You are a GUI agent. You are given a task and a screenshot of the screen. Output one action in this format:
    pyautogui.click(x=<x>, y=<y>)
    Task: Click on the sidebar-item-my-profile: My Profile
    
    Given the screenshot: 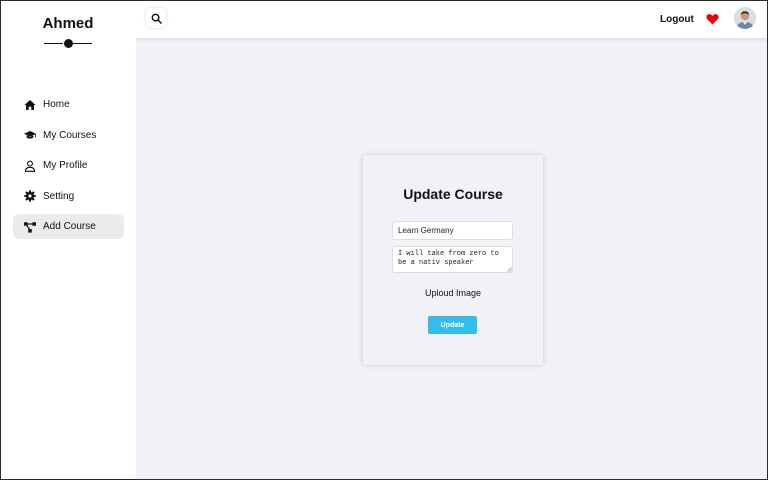 What is the action you would take?
    pyautogui.click(x=68, y=165)
    